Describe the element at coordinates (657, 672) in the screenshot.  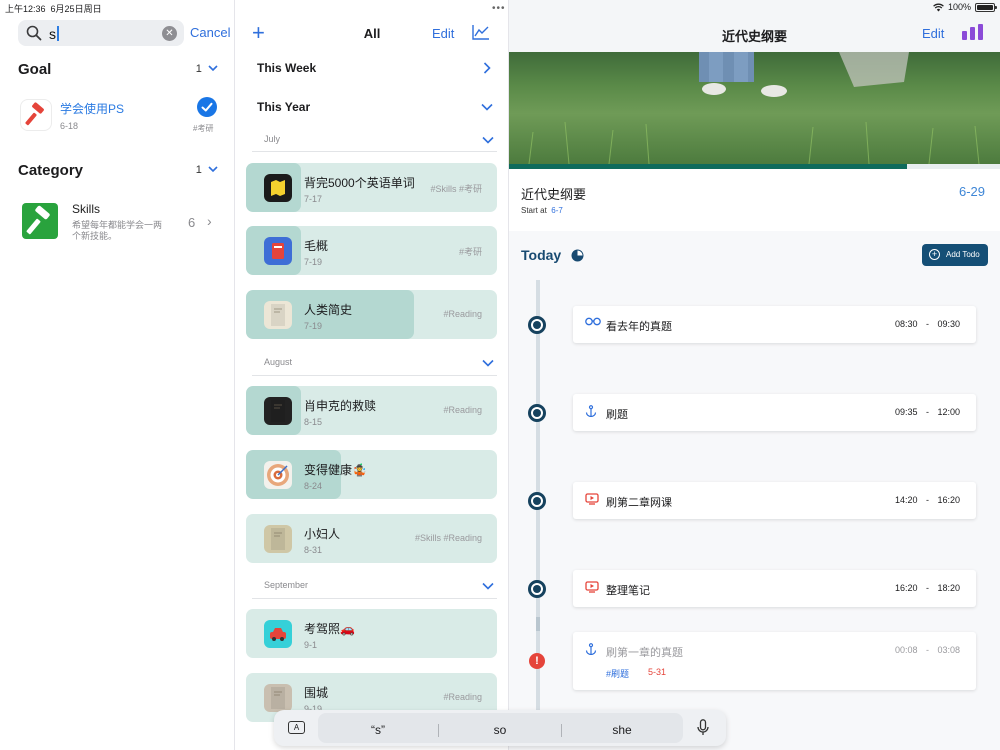
I see `todo-date: 5-31` at that location.